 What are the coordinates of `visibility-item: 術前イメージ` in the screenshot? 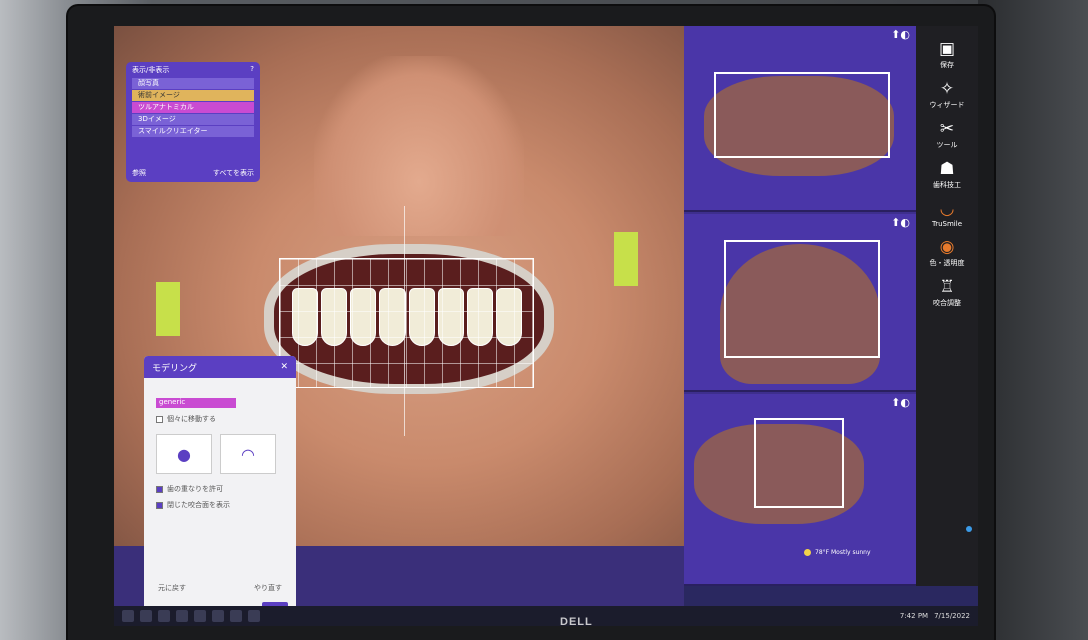 It's located at (193, 95).